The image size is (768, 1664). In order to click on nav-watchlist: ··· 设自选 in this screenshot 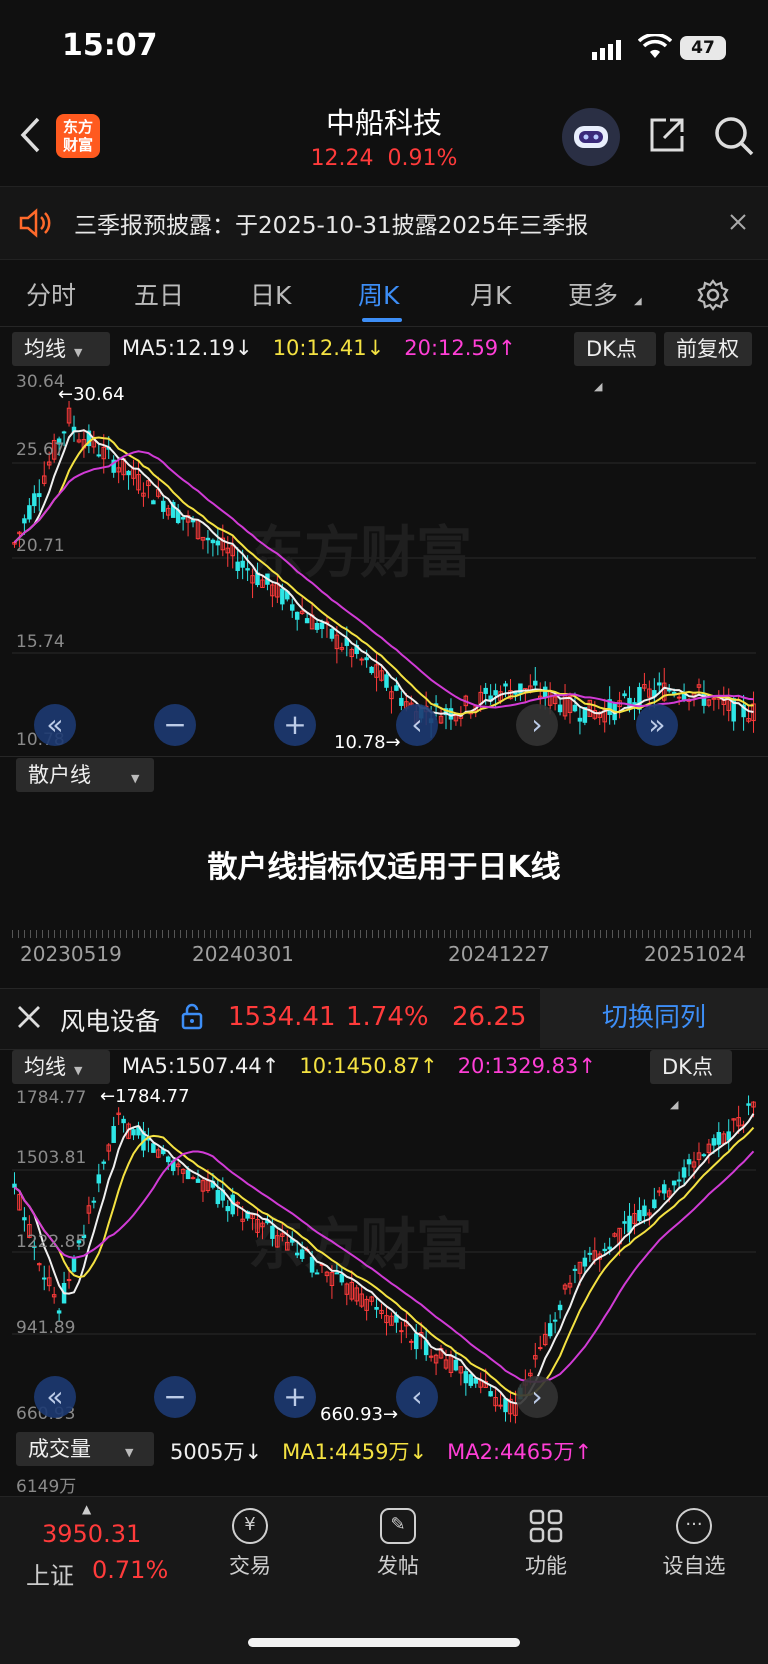, I will do `click(694, 1544)`.